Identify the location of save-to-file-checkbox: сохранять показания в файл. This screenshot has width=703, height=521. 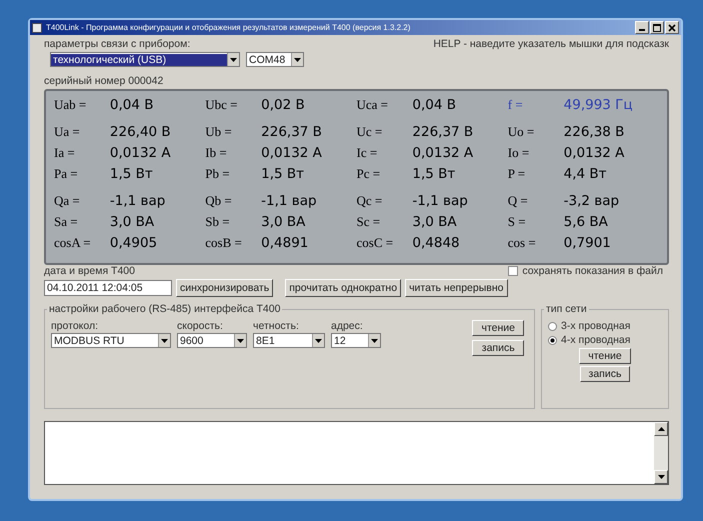
(585, 271).